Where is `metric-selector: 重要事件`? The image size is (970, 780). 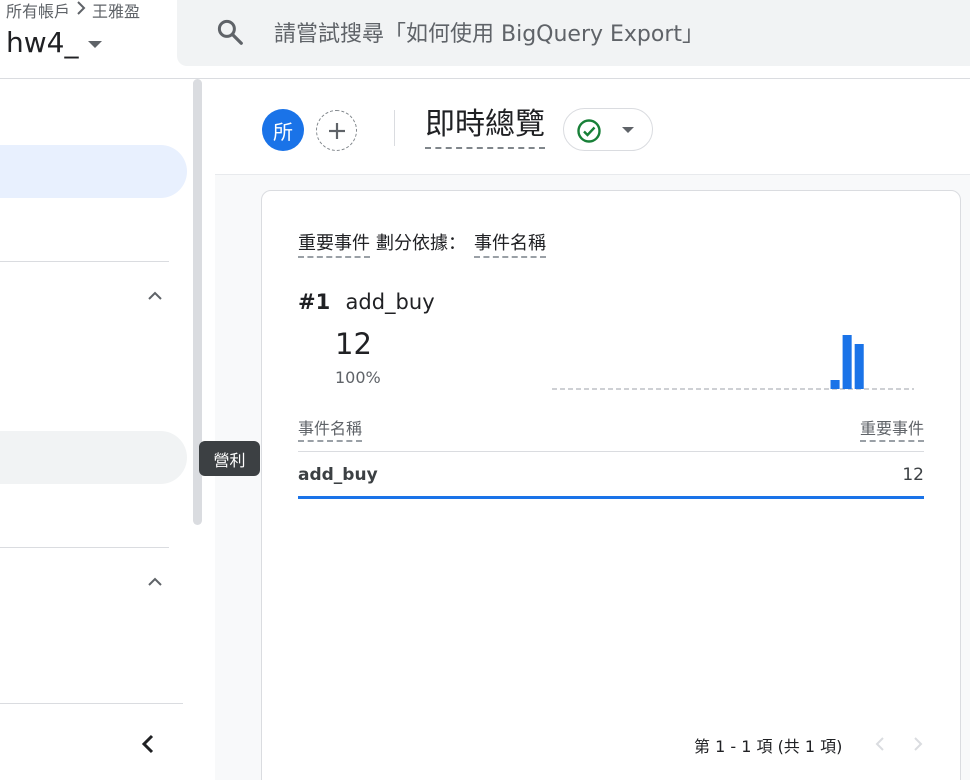 metric-selector: 重要事件 is located at coordinates (334, 243).